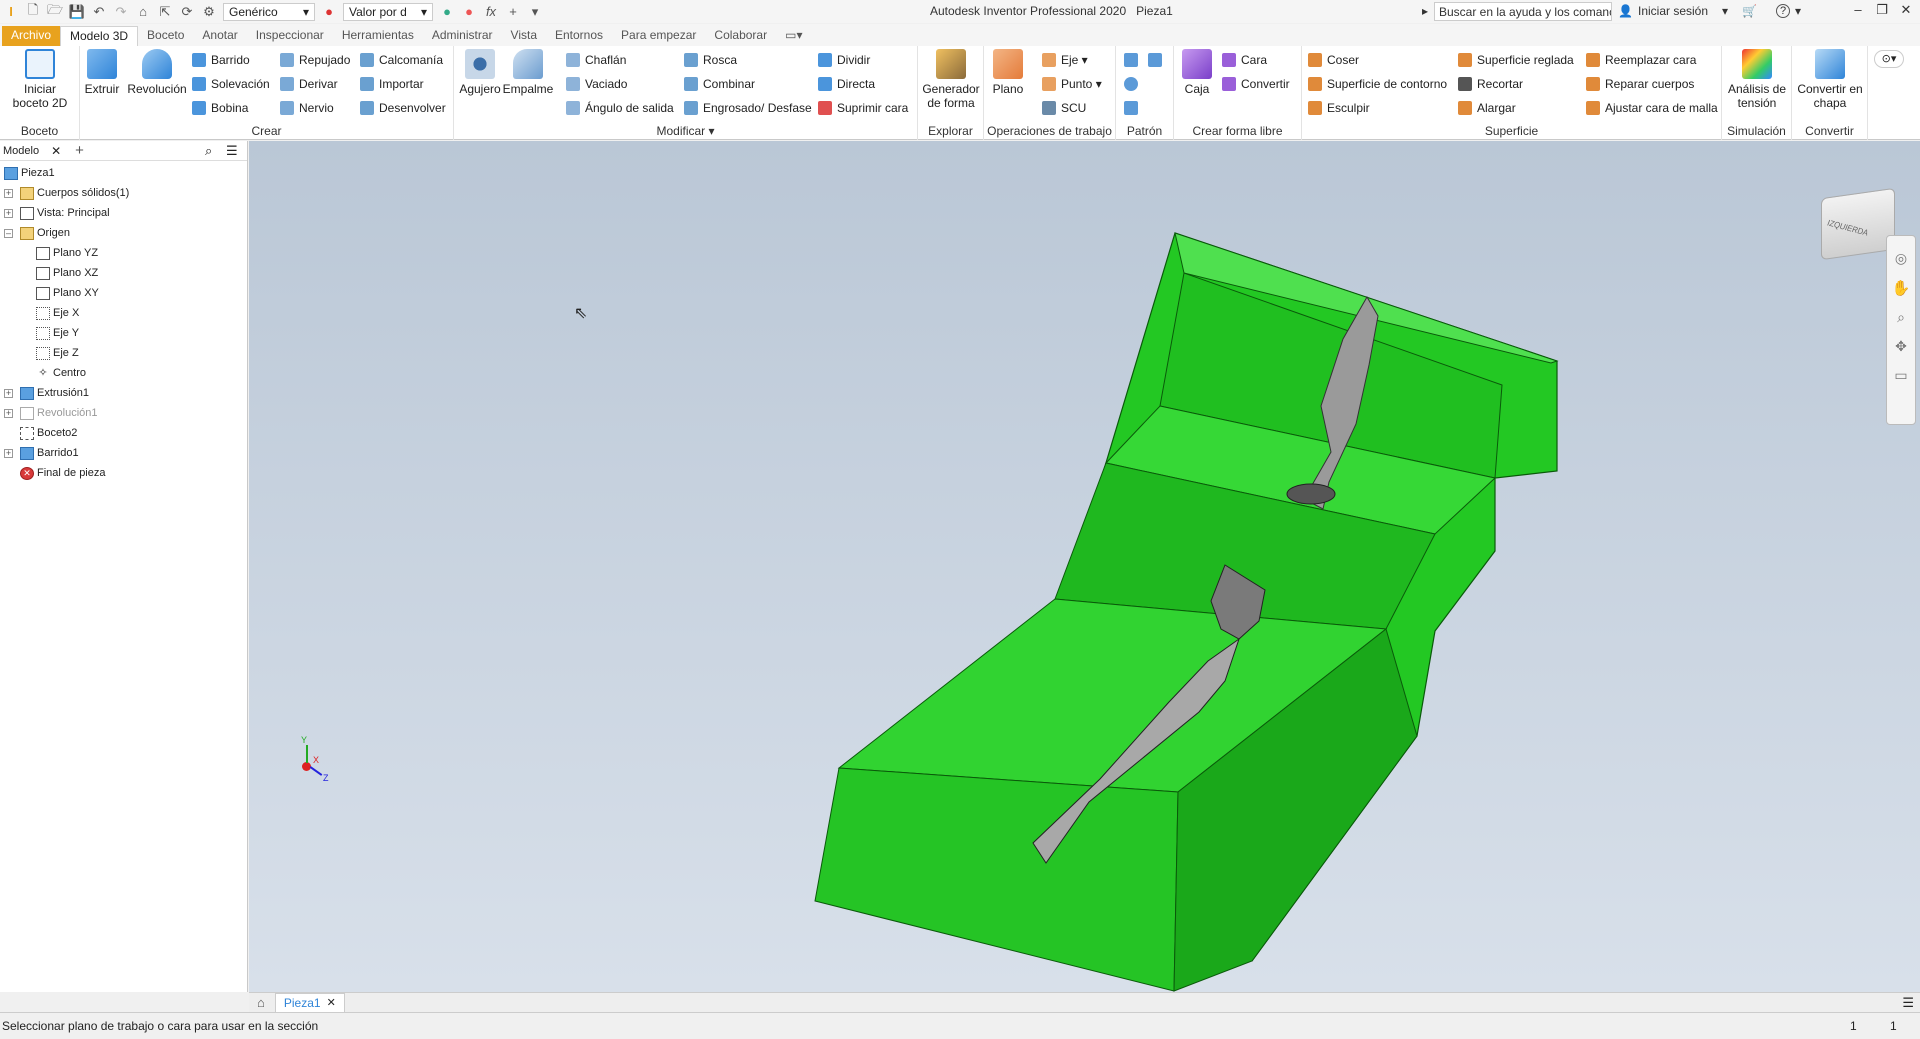 This screenshot has height=1039, width=1920. Describe the element at coordinates (1490, 84) in the screenshot. I see `trim-button: Recortar` at that location.